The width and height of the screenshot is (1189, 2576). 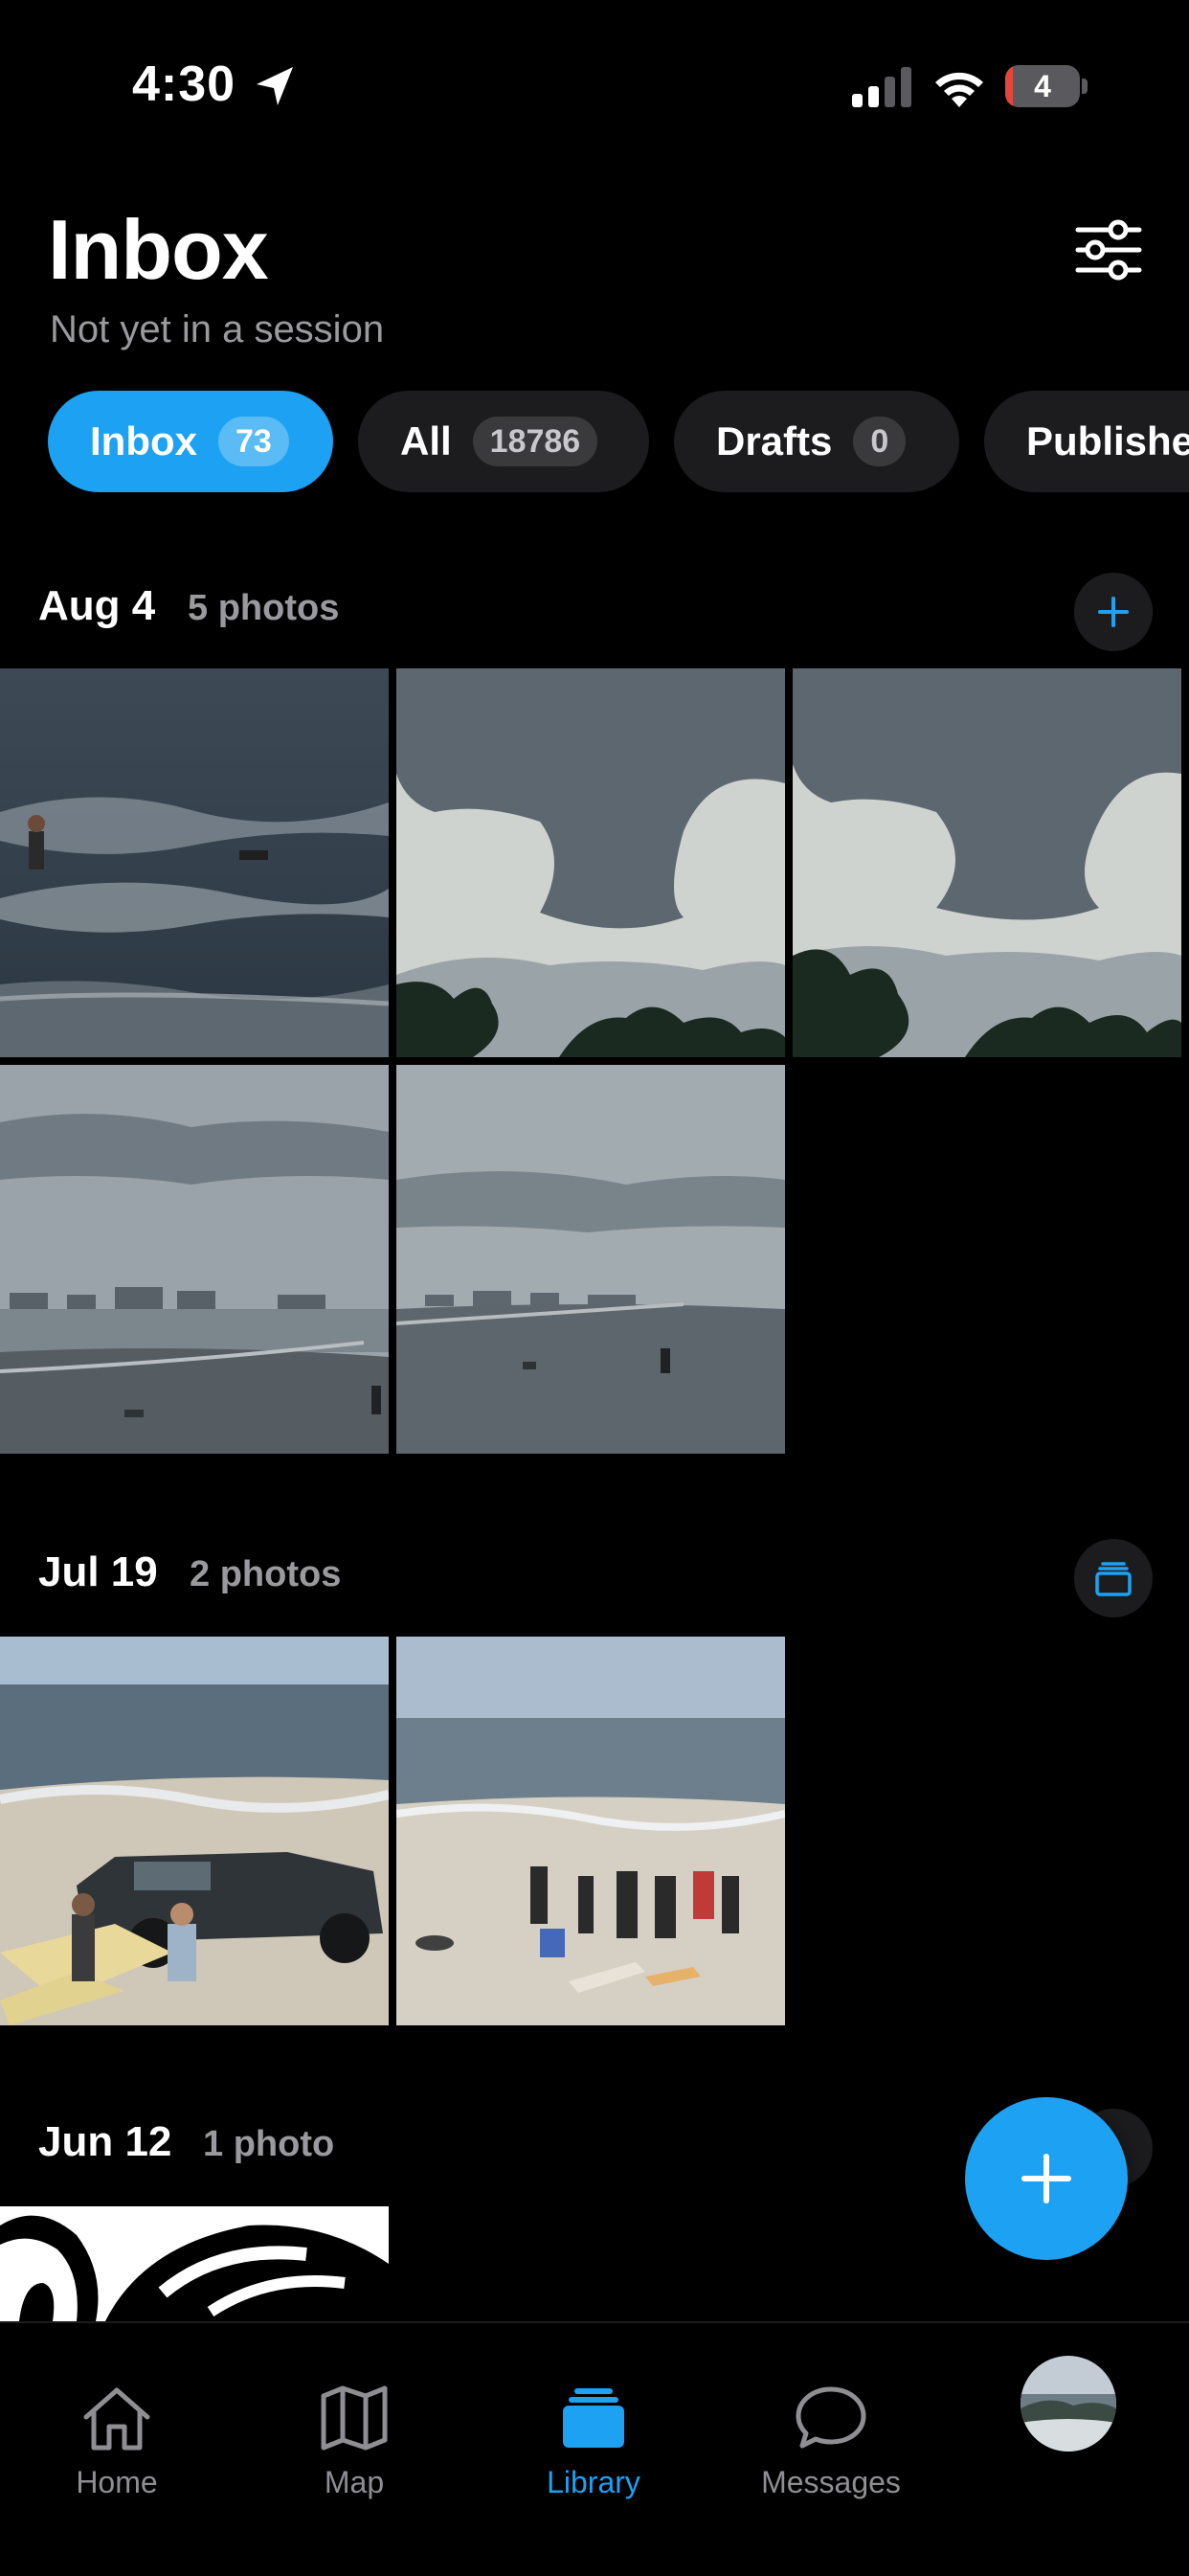 What do you see at coordinates (217, 329) in the screenshot?
I see `session-status: Not yet in a session` at bounding box center [217, 329].